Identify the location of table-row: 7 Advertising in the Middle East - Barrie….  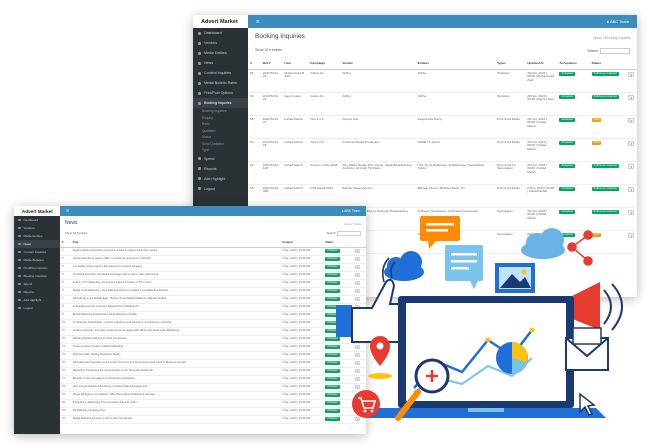
(213, 299).